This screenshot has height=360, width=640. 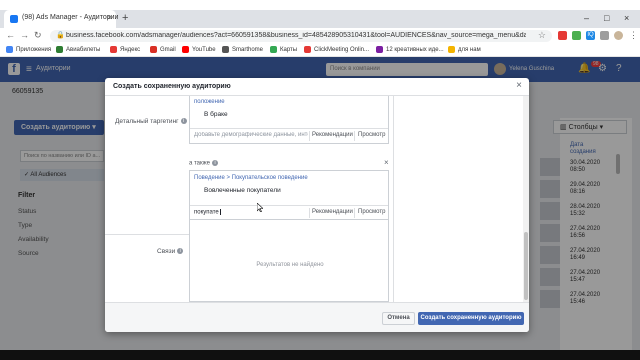 What do you see at coordinates (59, 49) in the screenshot?
I see `plane-icon` at bounding box center [59, 49].